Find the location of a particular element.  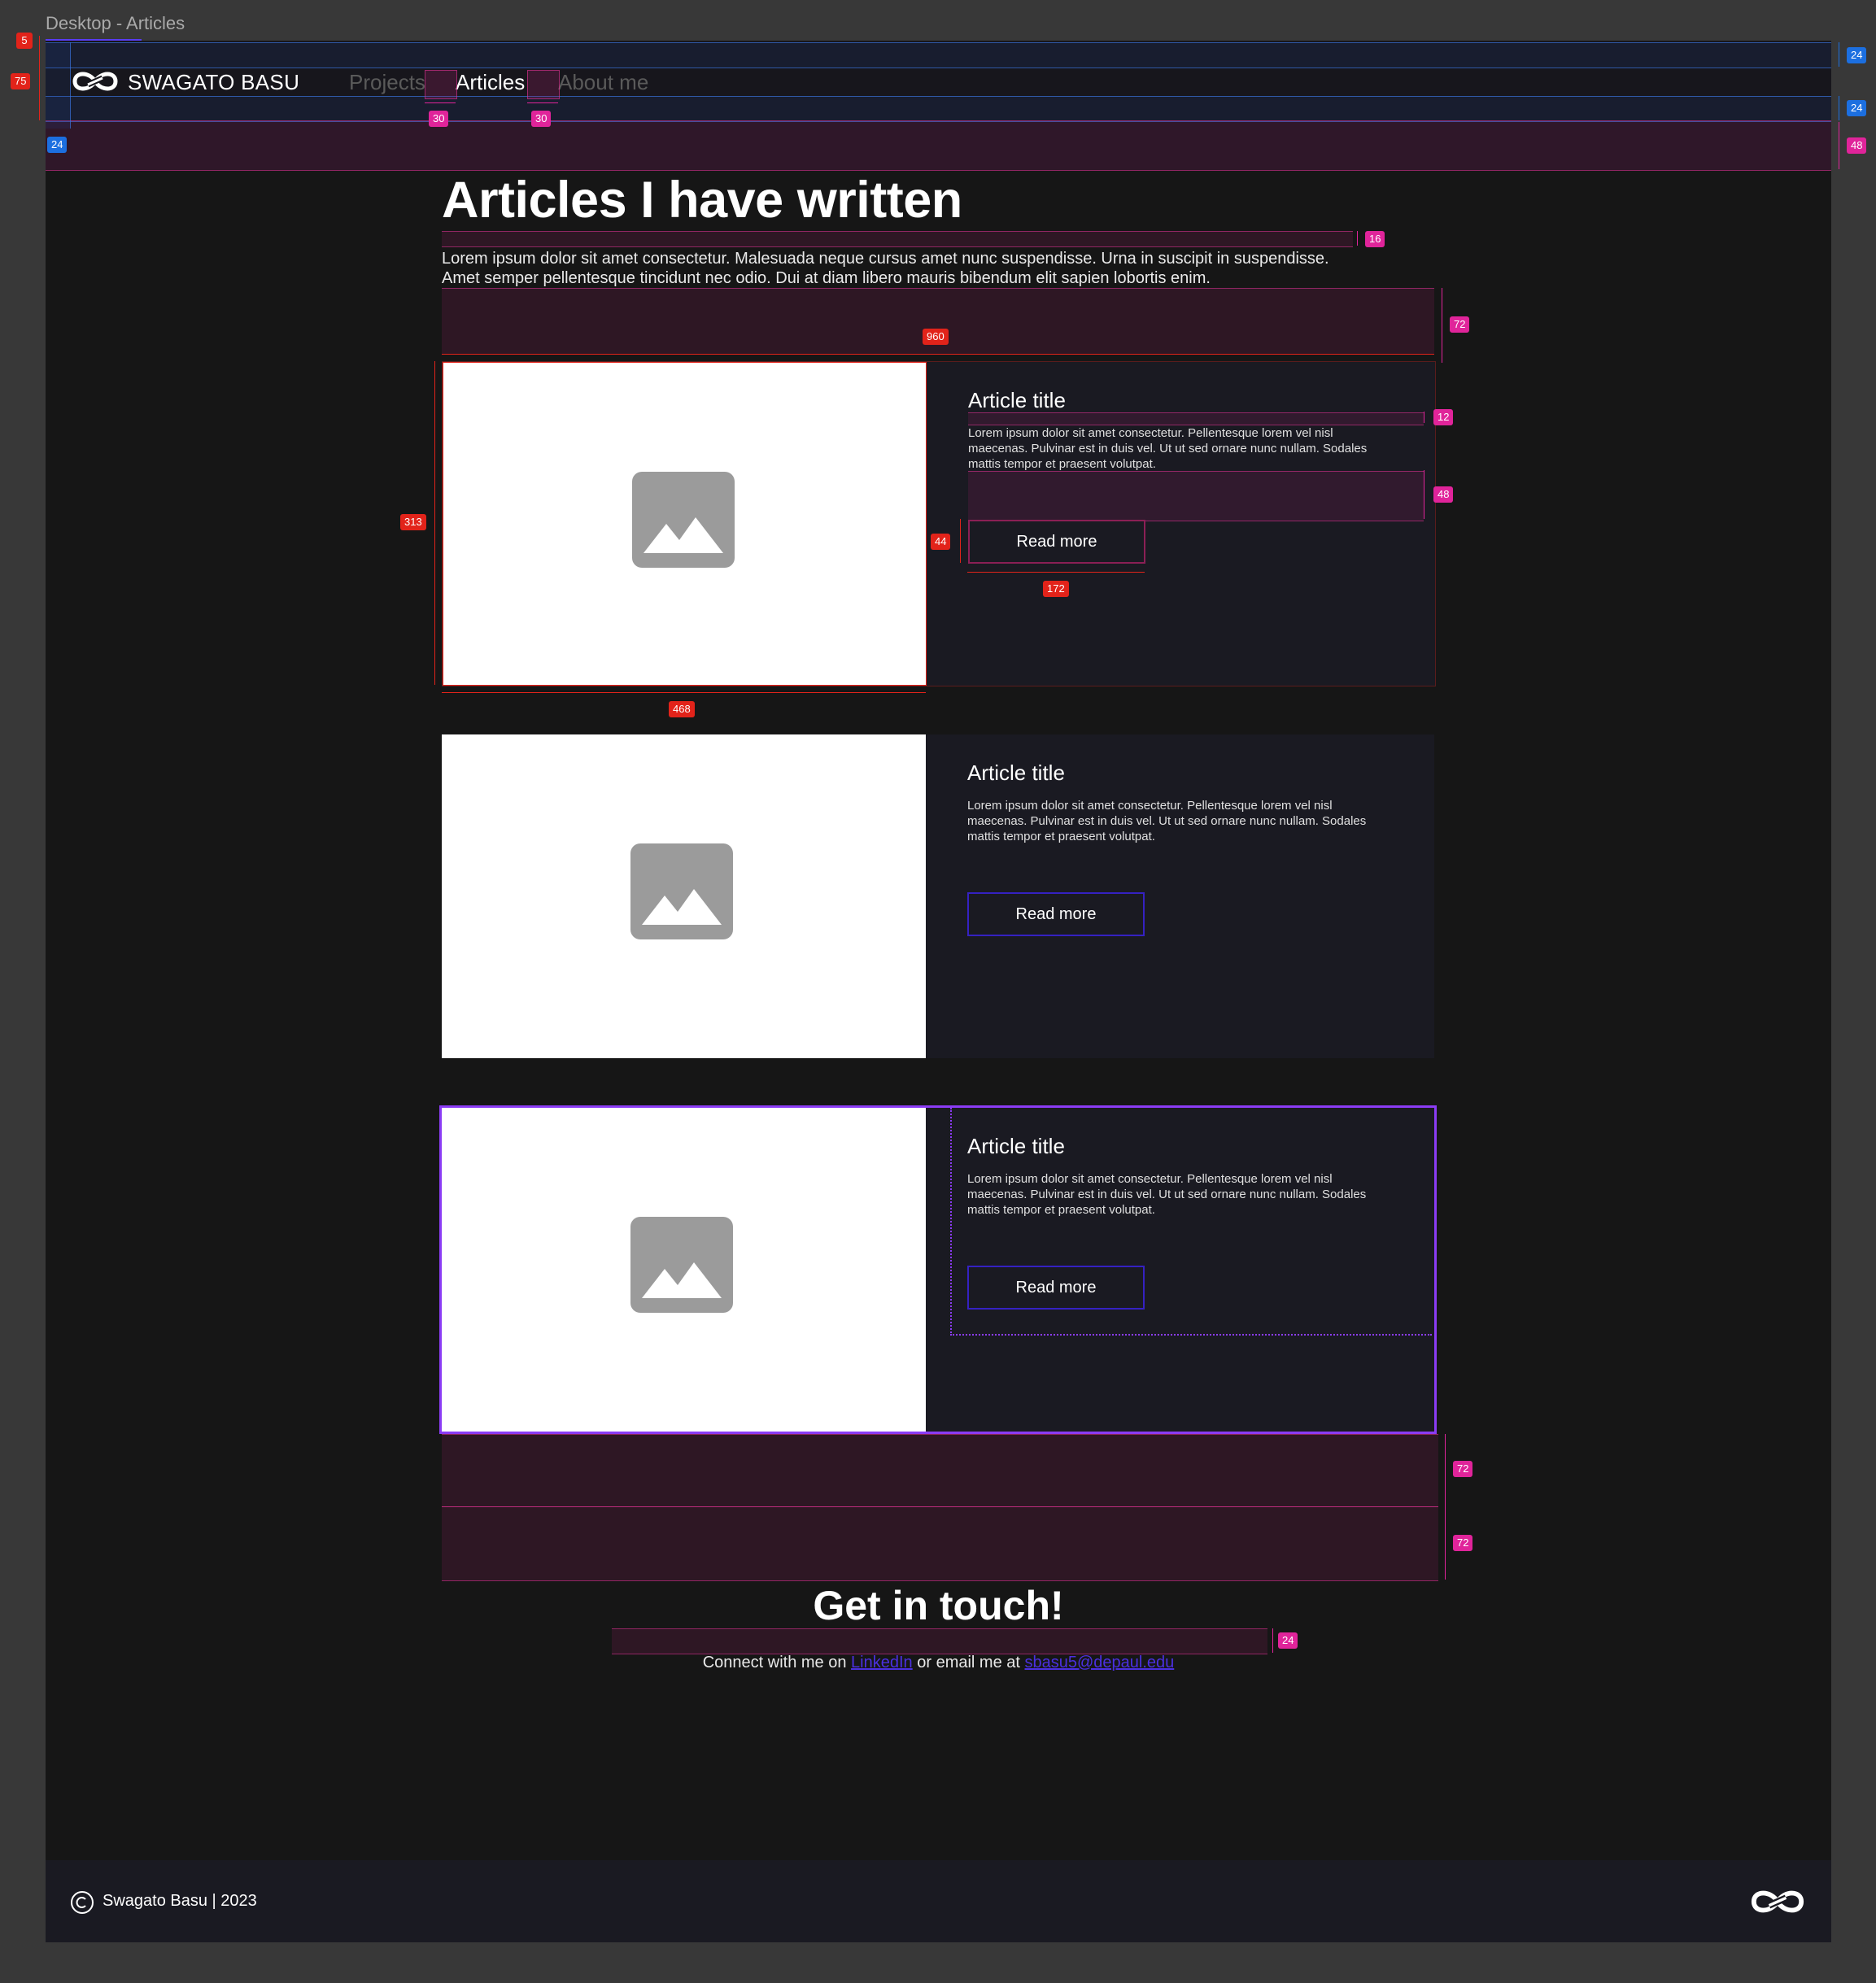

badge-button-height: 44 is located at coordinates (941, 542).